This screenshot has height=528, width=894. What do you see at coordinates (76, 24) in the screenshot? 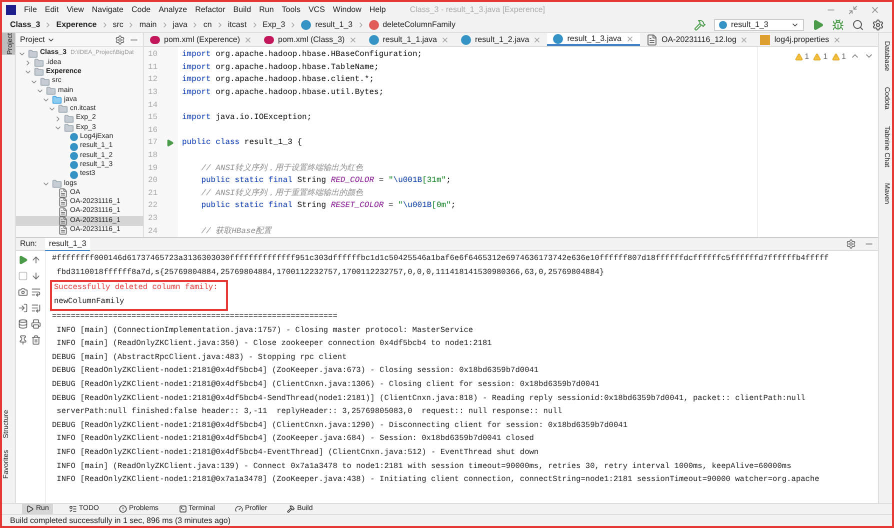
I see `breadcrumb-item: Experence` at bounding box center [76, 24].